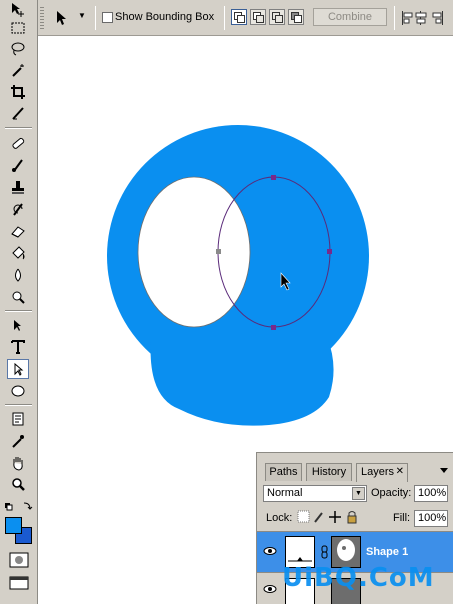 Image resolution: width=453 pixels, height=604 pixels. I want to click on dodge-icon, so click(18, 297).